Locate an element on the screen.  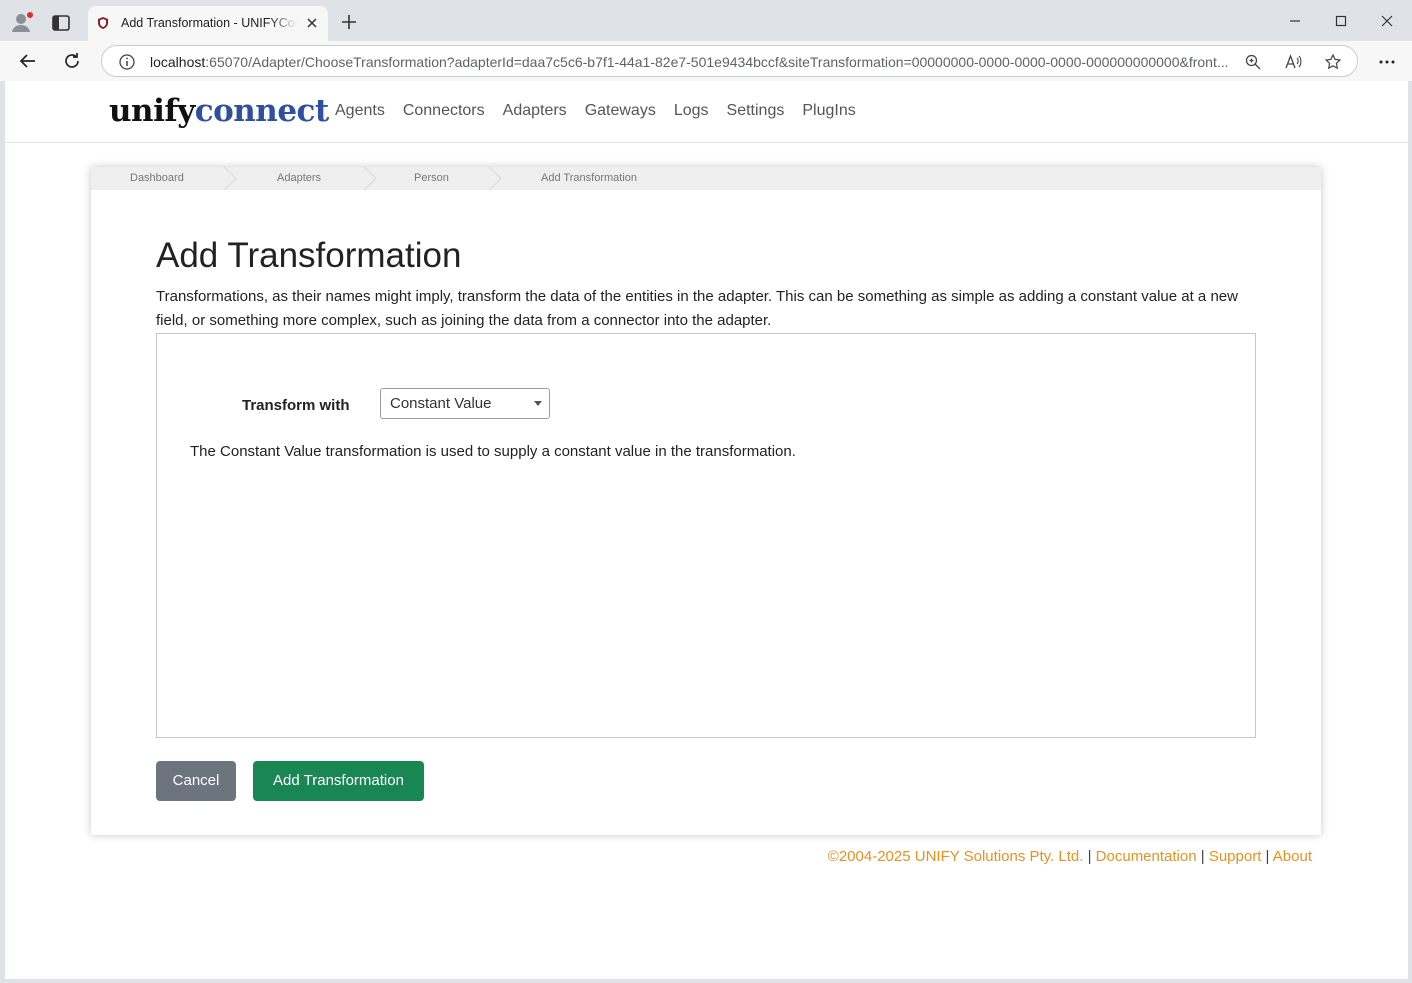
nav-settings: Settings is located at coordinates (756, 111).